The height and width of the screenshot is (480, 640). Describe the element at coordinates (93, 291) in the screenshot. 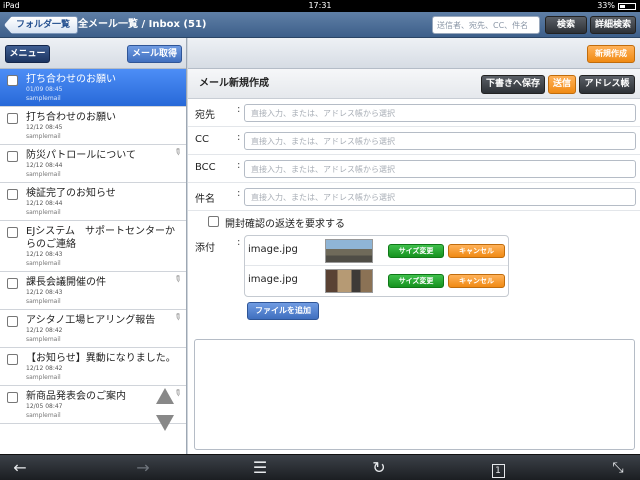

I see `mail-list-item: 課長会議開催の件 12/12 08:43 samplemail ✎` at that location.